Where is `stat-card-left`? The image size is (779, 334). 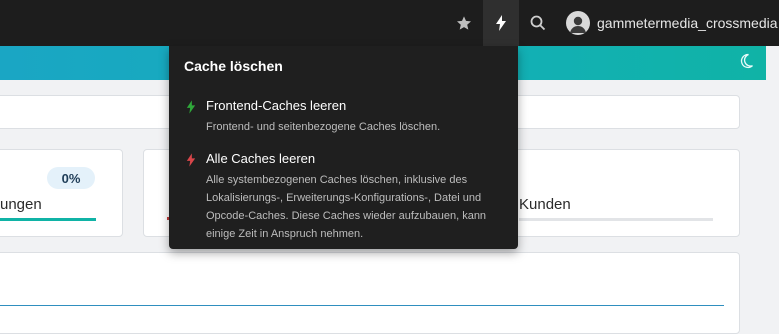 stat-card-left is located at coordinates (61, 193).